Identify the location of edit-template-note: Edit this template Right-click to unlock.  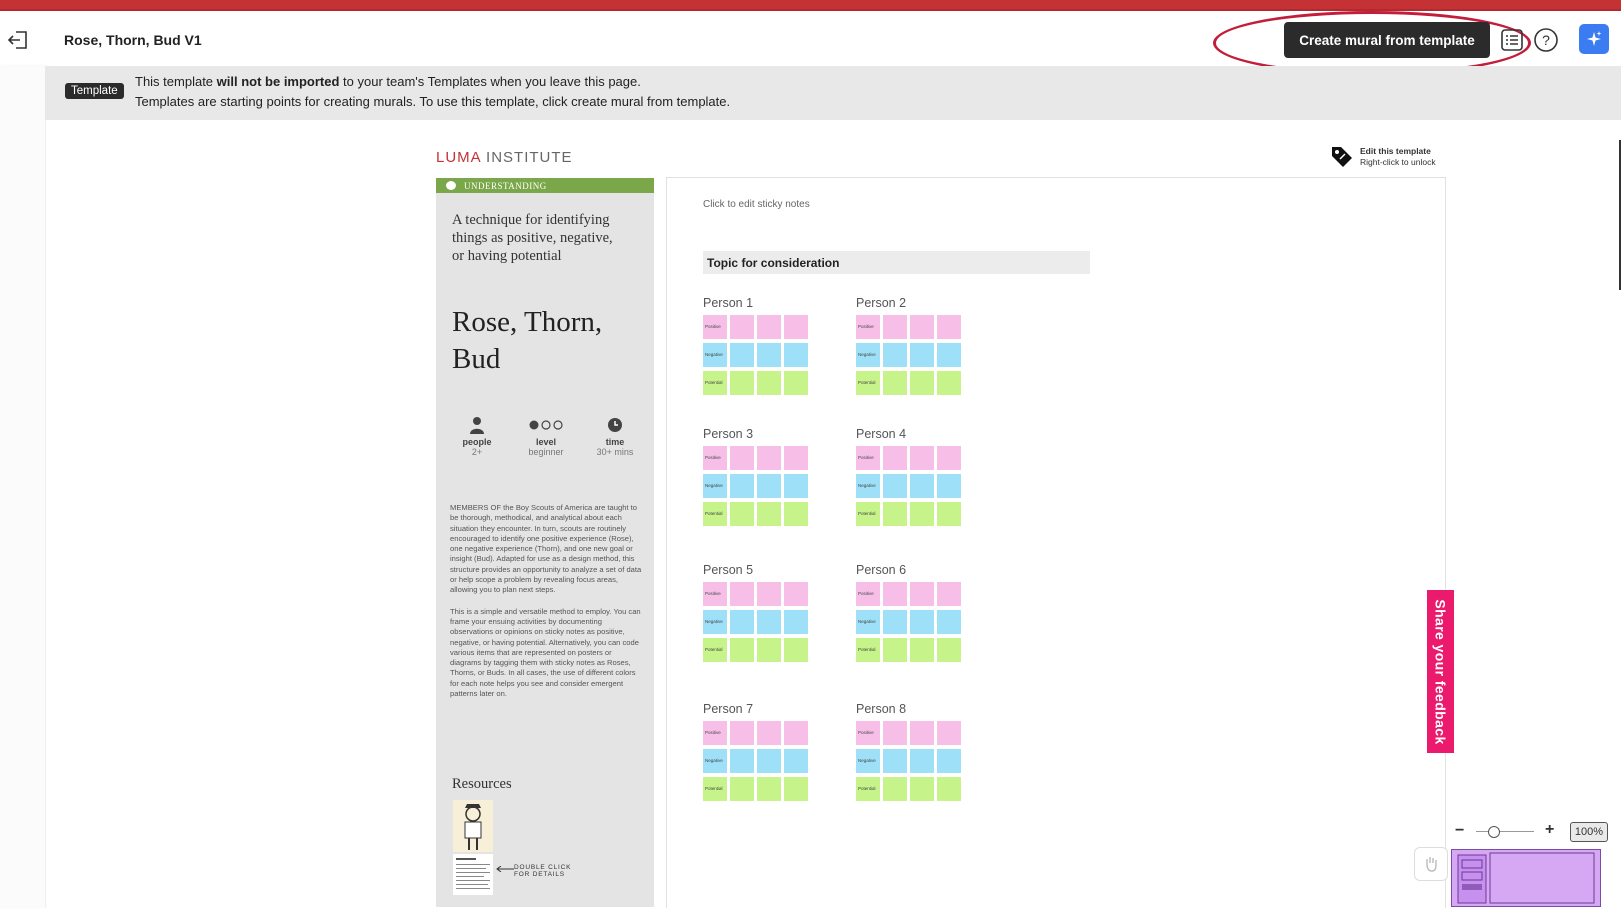
(1383, 157).